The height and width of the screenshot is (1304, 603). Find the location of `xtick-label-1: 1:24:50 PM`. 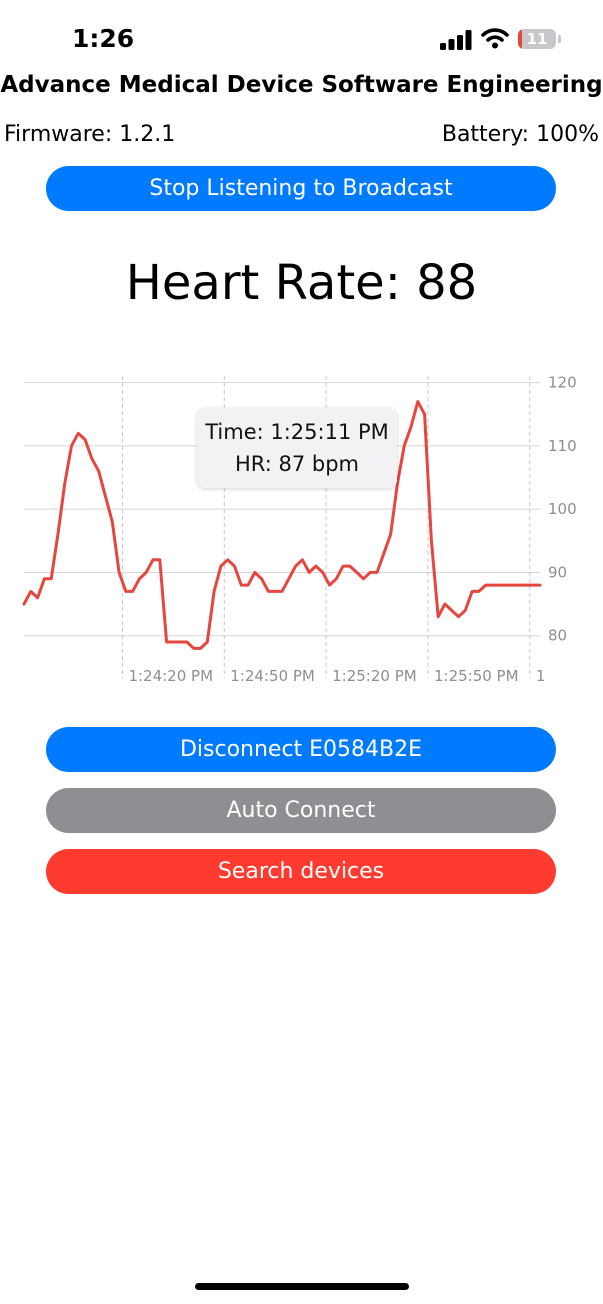

xtick-label-1: 1:24:50 PM is located at coordinates (272, 676).